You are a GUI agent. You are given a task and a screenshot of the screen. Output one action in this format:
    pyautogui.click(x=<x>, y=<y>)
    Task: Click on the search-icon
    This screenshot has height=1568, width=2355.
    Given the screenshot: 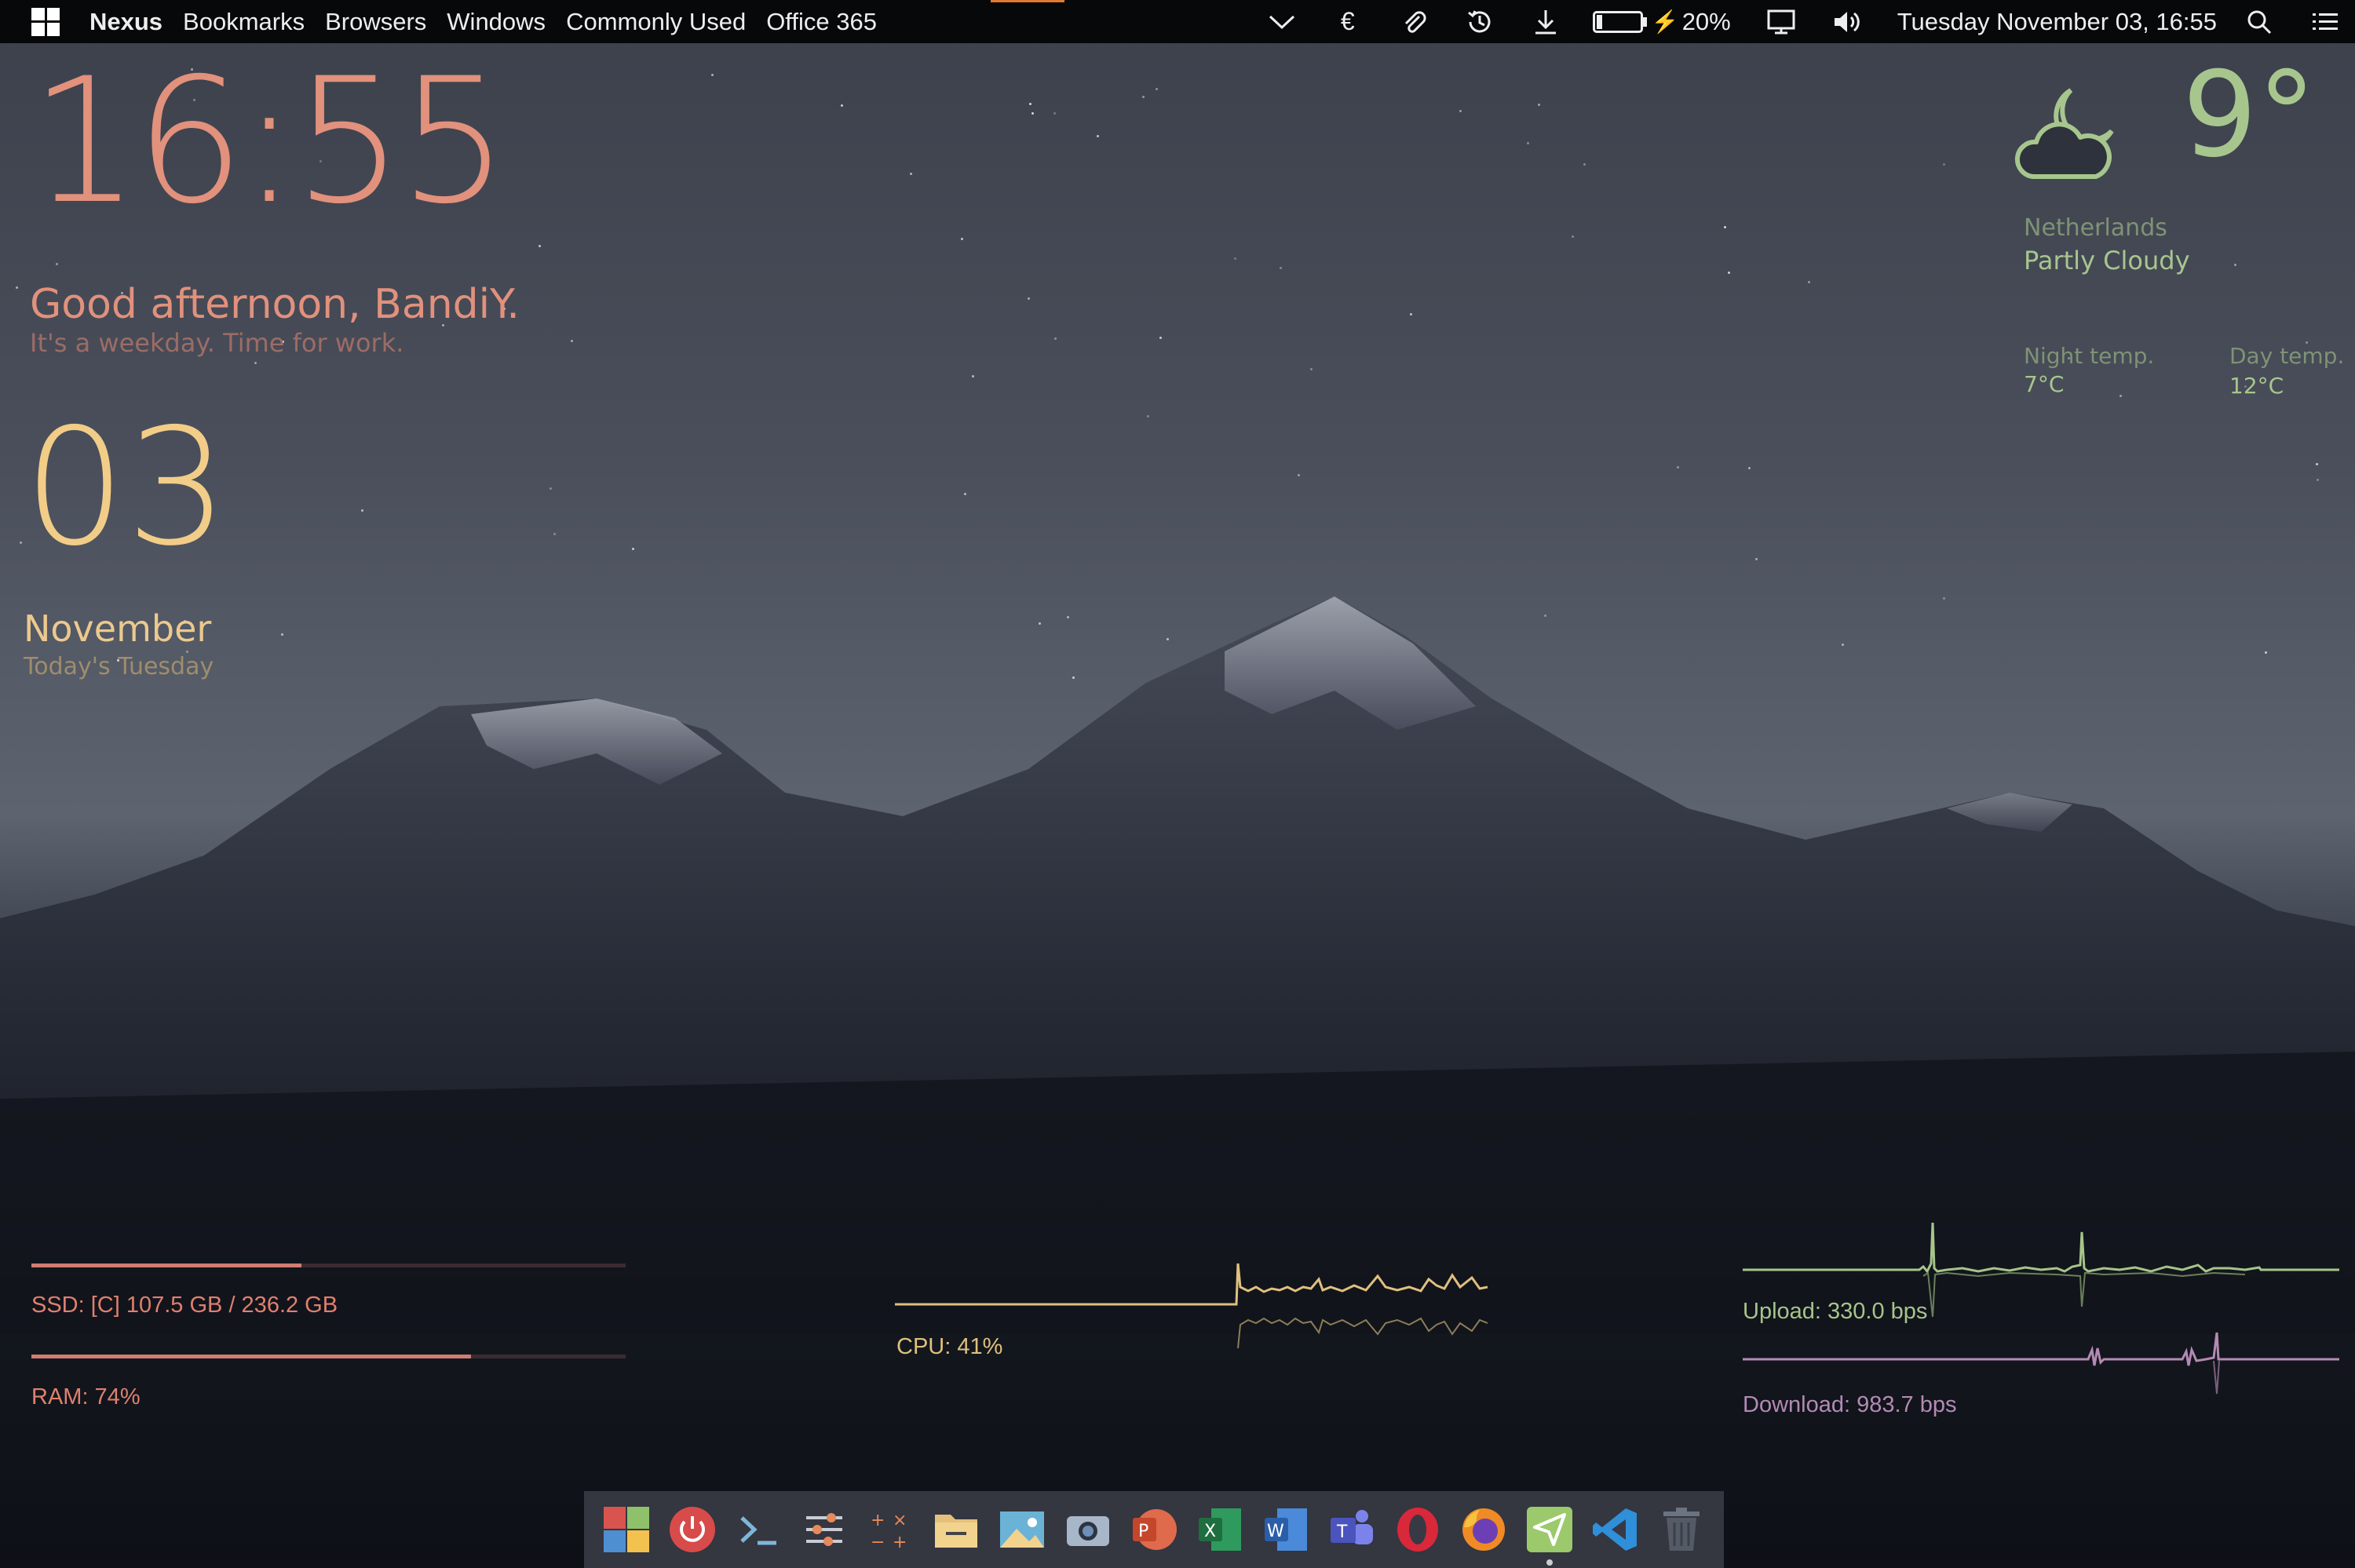 What is the action you would take?
    pyautogui.click(x=2259, y=22)
    